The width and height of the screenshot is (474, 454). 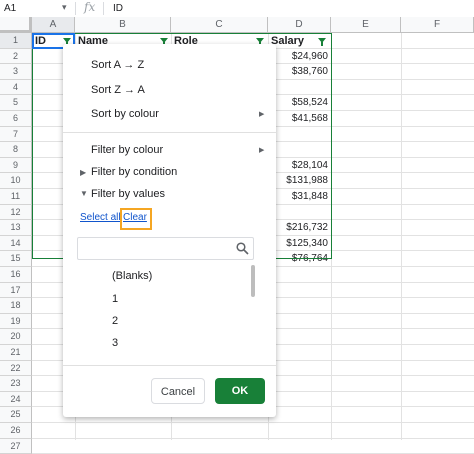 I want to click on row-header: 4, so click(x=16, y=87).